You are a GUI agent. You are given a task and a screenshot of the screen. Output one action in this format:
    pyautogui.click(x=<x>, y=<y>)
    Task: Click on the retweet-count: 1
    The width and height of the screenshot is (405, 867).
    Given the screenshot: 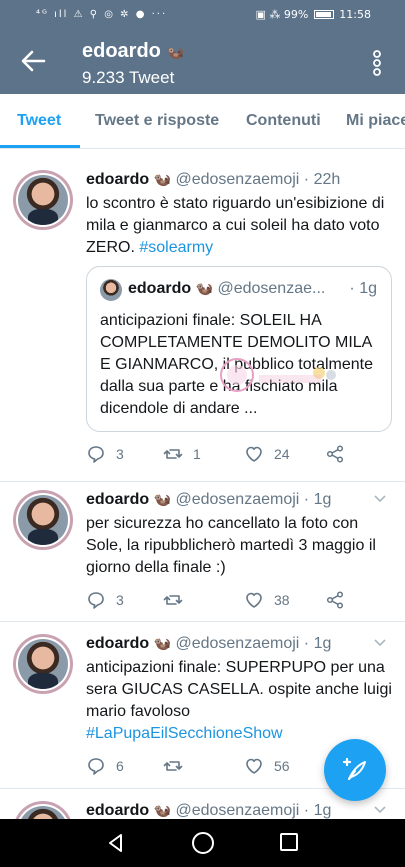 What is the action you would take?
    pyautogui.click(x=197, y=454)
    